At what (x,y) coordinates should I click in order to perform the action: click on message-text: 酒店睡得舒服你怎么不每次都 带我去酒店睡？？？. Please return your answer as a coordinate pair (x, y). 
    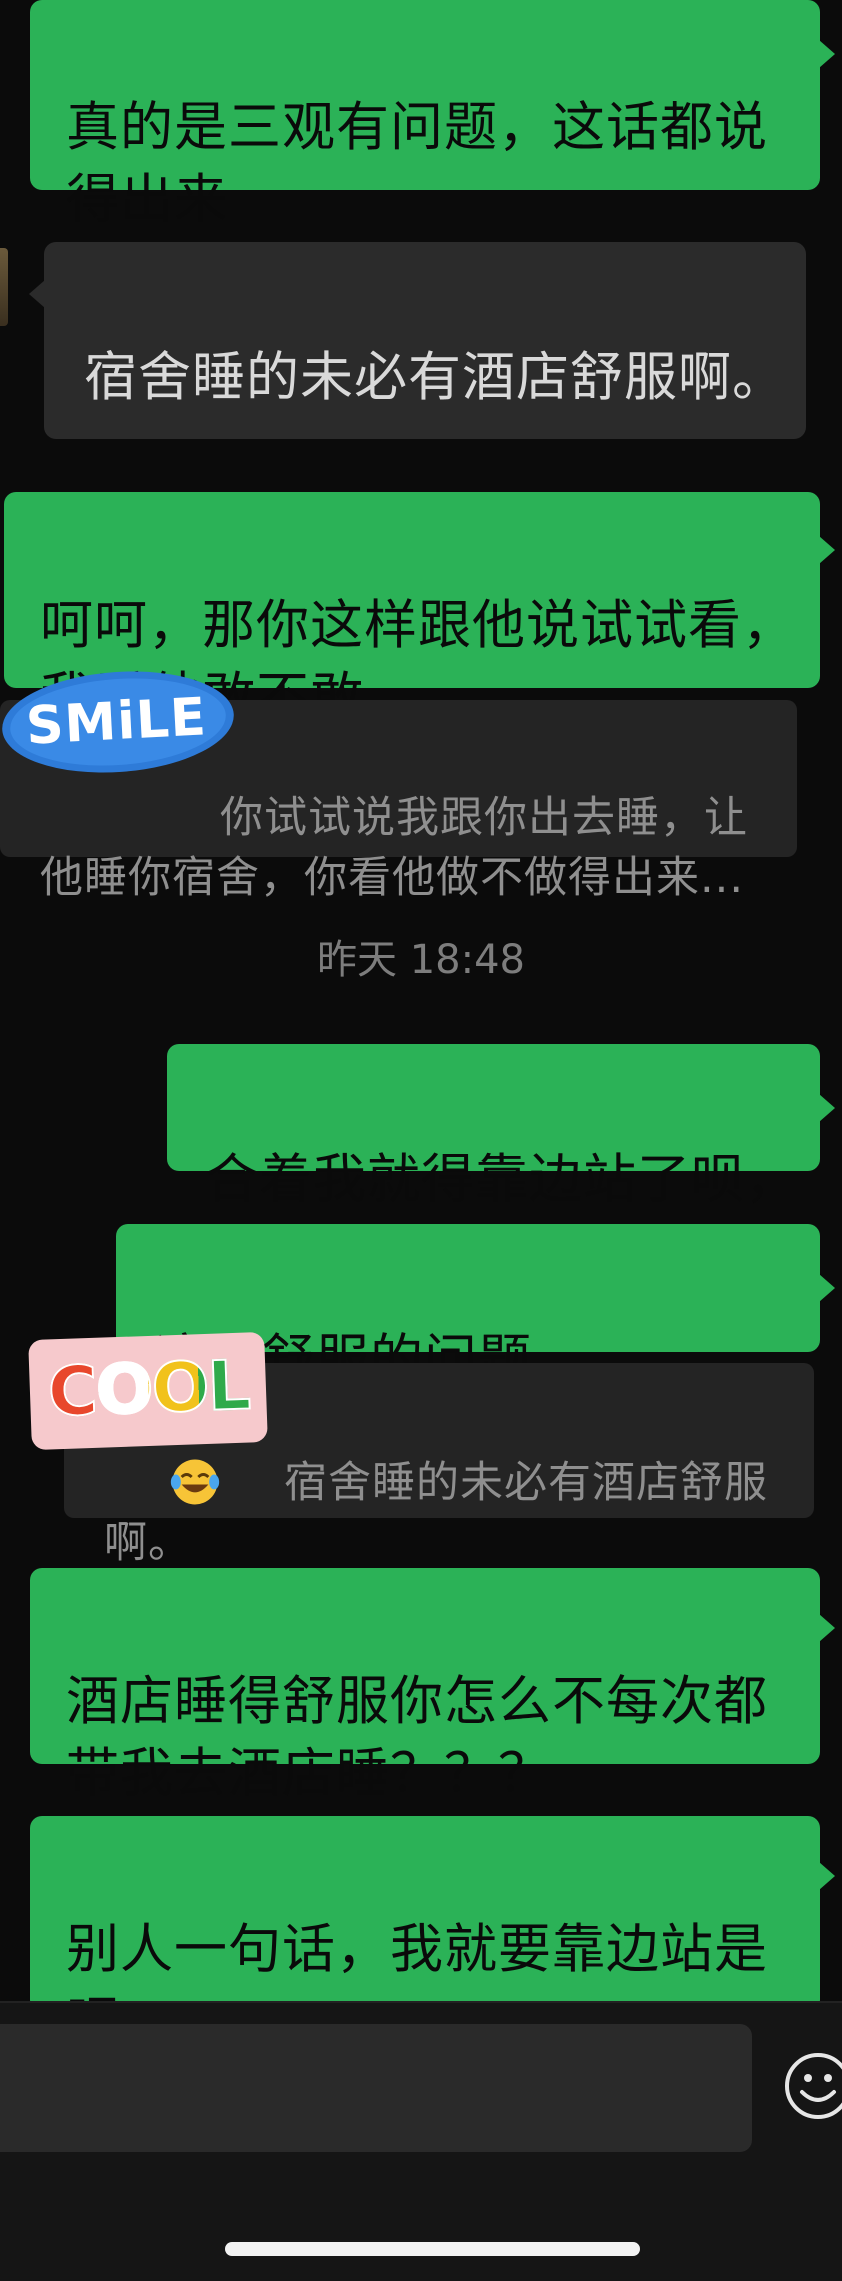
    Looking at the image, I should click on (417, 1737).